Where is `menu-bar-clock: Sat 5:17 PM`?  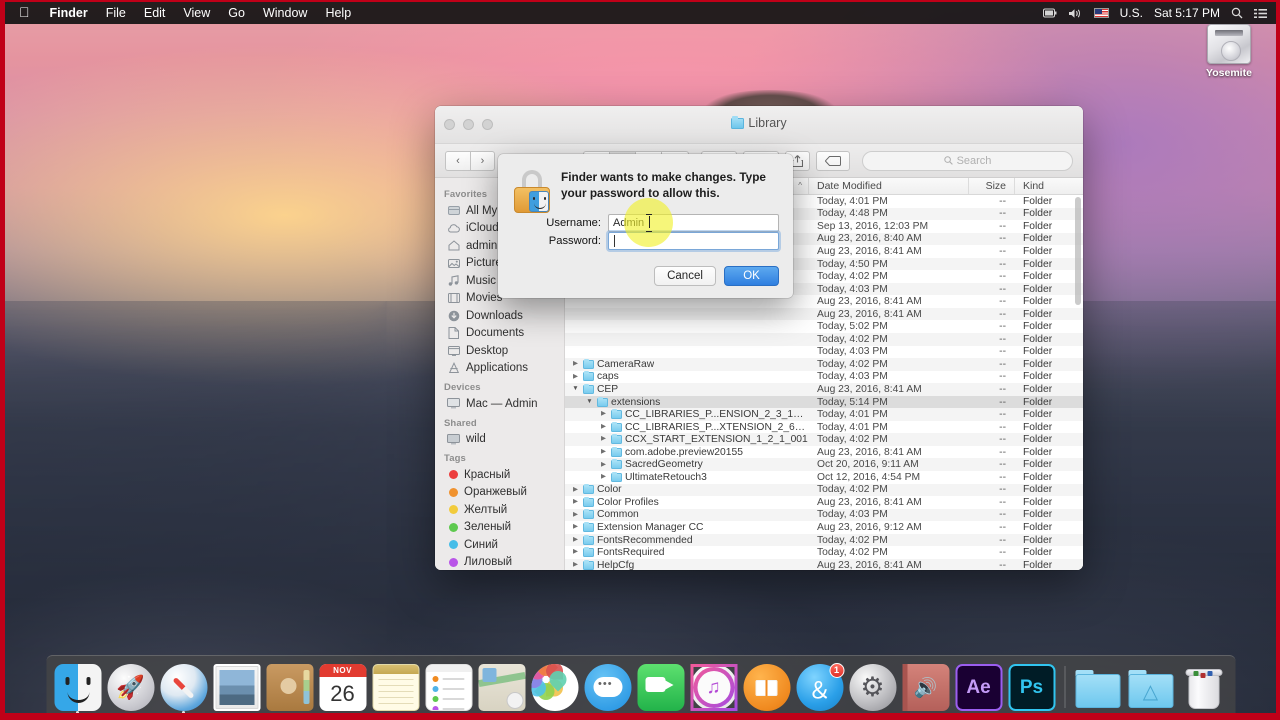
menu-bar-clock: Sat 5:17 PM is located at coordinates (1187, 13).